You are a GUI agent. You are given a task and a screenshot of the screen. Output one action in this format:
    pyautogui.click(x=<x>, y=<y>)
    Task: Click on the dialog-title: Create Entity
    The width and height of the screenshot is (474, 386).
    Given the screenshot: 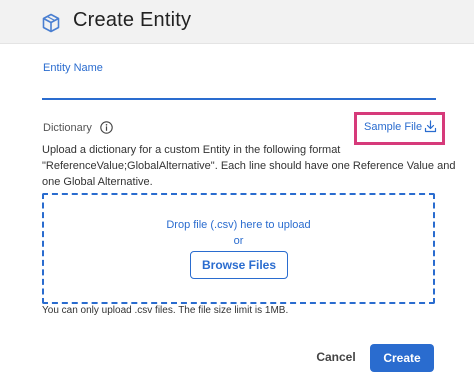 What is the action you would take?
    pyautogui.click(x=132, y=20)
    